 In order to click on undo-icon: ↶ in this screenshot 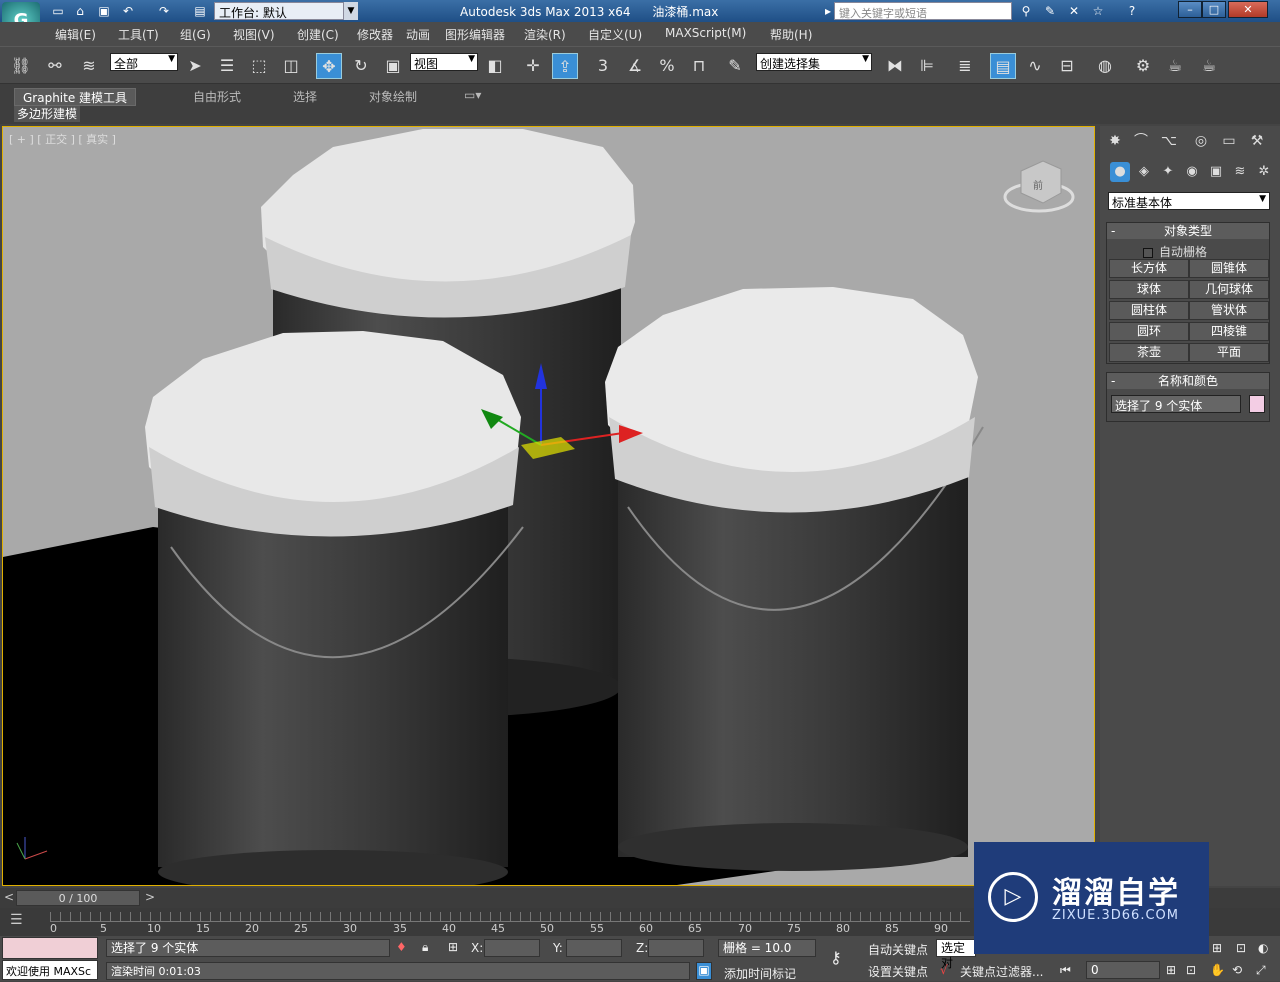, I will do `click(128, 11)`.